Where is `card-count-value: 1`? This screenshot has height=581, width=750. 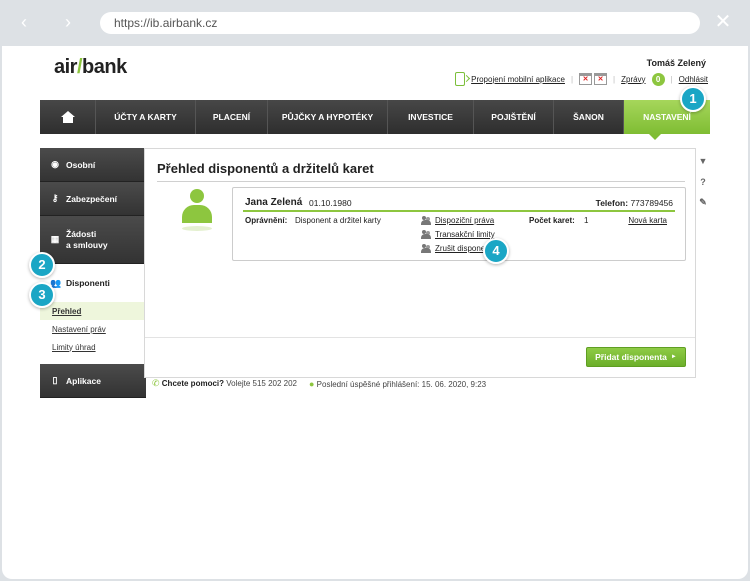 card-count-value: 1 is located at coordinates (586, 220).